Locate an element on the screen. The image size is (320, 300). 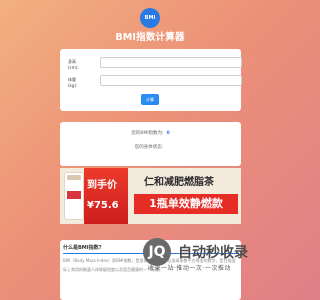
product-label-shape is located at coordinates (74, 195).